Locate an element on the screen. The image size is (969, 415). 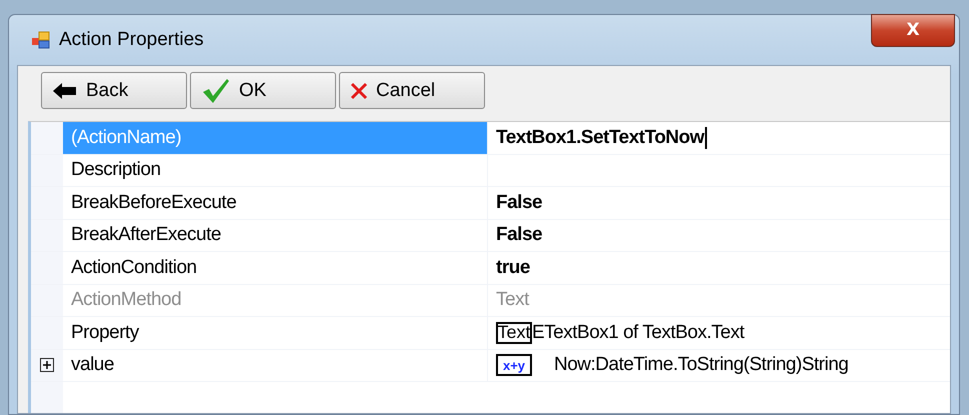
text-cursor is located at coordinates (706, 137).